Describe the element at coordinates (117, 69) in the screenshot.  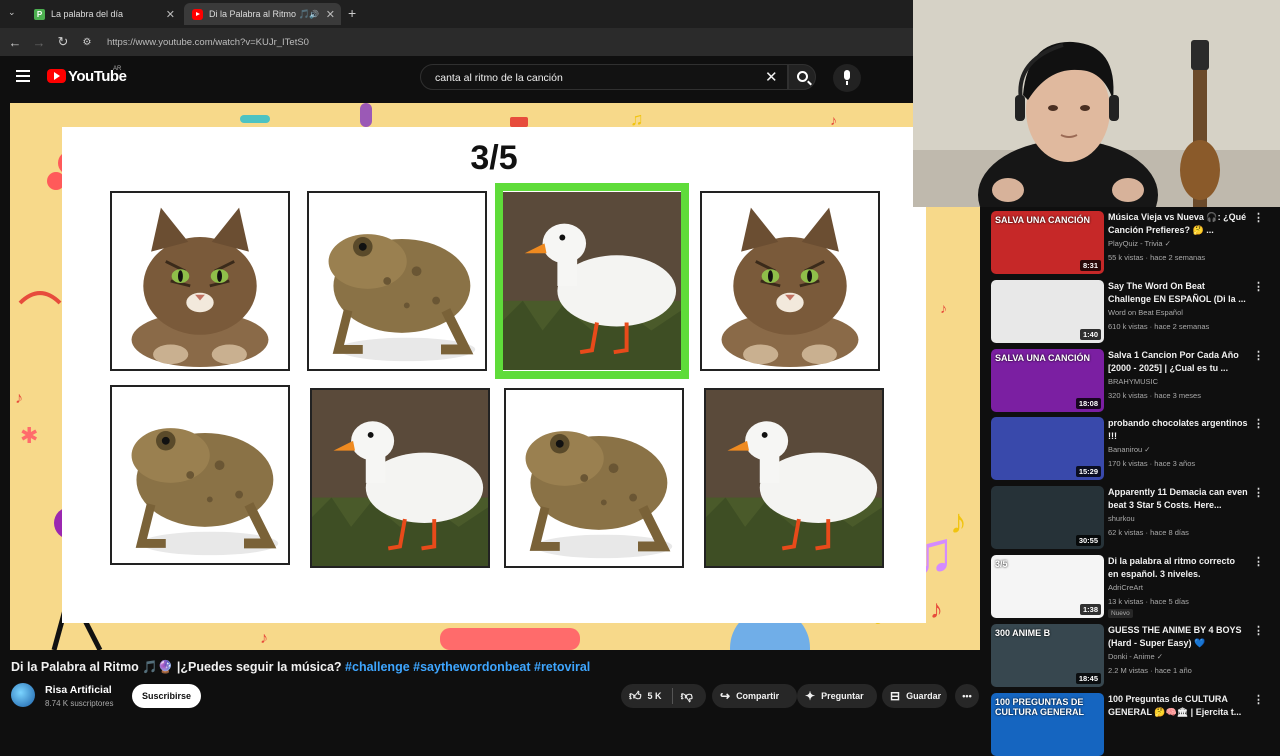
I see `region-code: AR` at that location.